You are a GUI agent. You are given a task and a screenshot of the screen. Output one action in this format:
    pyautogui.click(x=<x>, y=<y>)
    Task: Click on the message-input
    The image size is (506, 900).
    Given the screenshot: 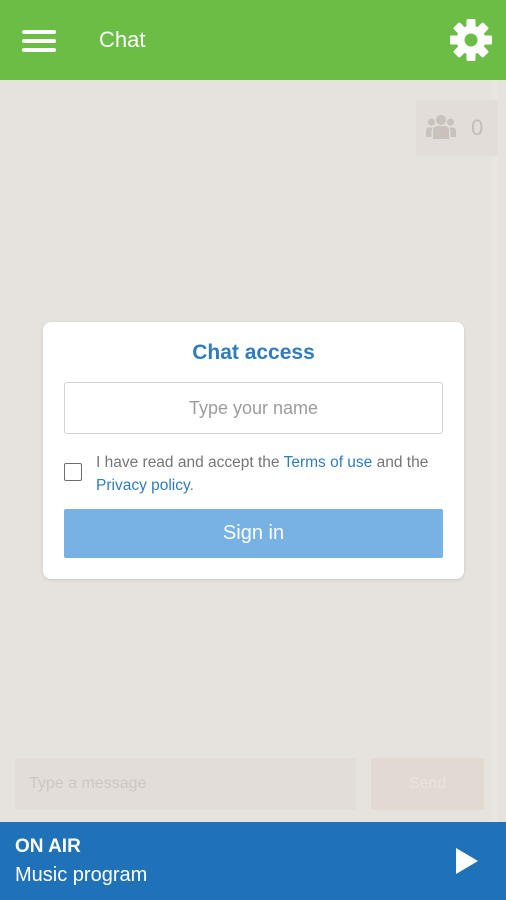 What is the action you would take?
    pyautogui.click(x=185, y=784)
    